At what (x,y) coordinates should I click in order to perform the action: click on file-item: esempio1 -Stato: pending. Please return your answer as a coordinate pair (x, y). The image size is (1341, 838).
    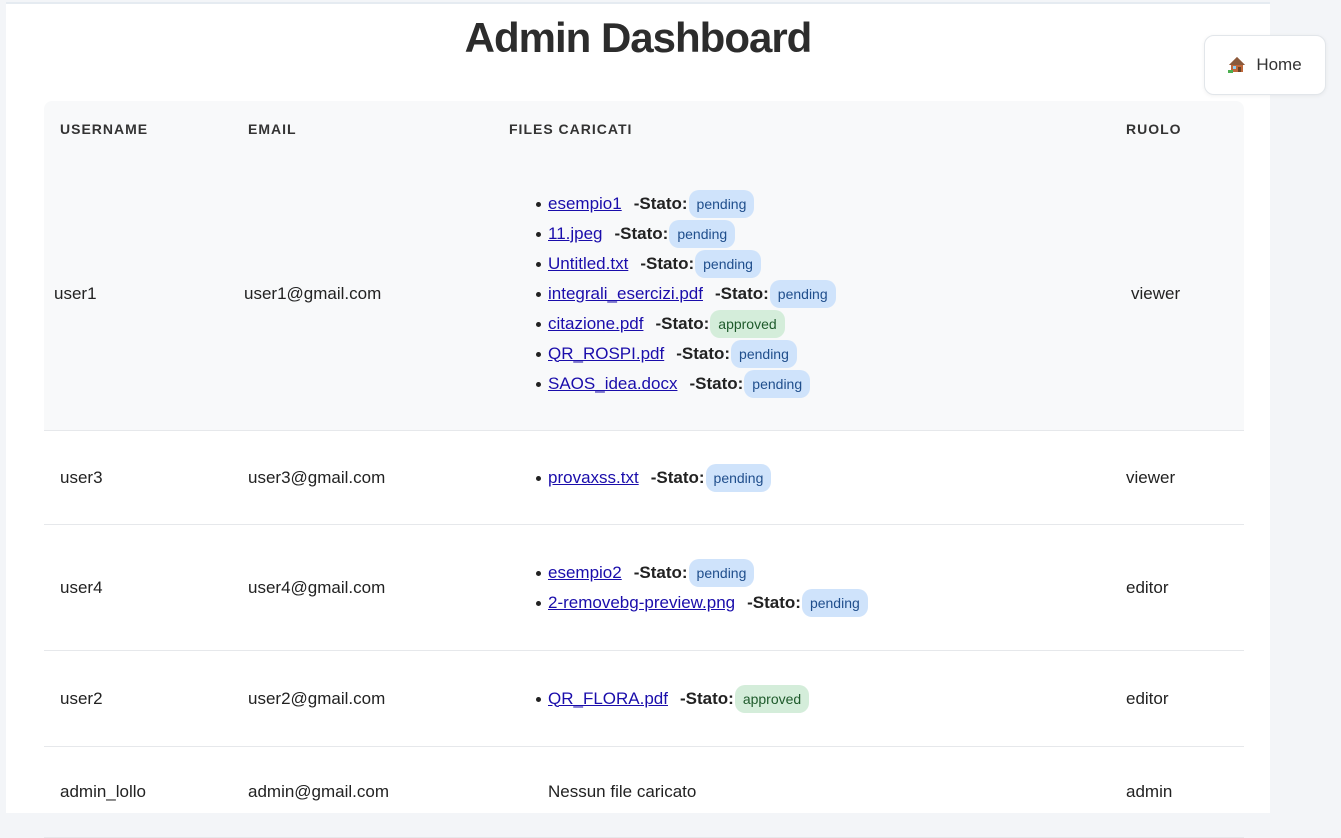
    Looking at the image, I should click on (686, 204).